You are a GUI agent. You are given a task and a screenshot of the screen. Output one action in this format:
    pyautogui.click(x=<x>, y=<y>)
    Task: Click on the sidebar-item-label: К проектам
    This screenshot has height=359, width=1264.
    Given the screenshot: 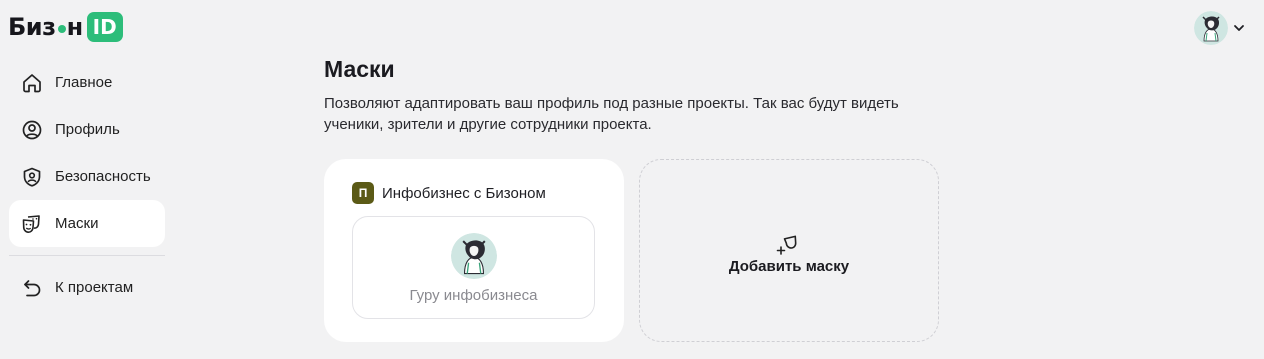 What is the action you would take?
    pyautogui.click(x=94, y=287)
    